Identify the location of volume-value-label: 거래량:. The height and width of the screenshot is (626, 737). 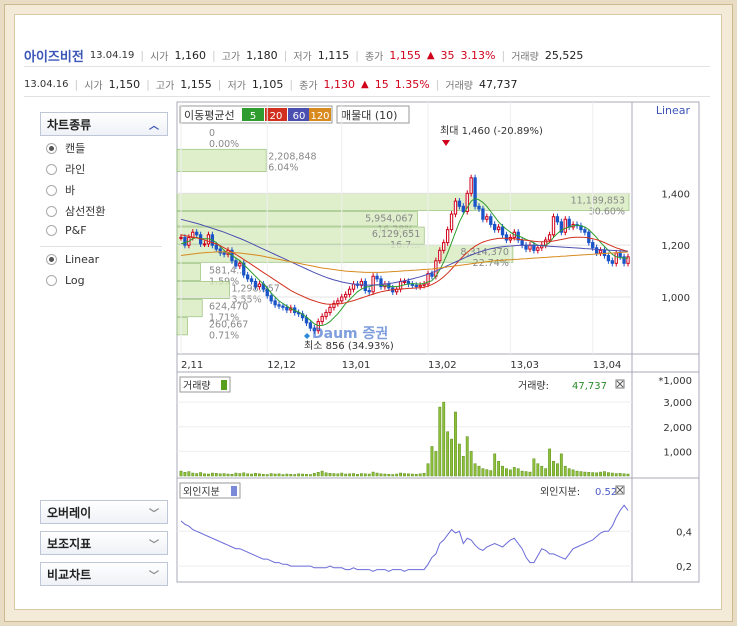
(533, 386).